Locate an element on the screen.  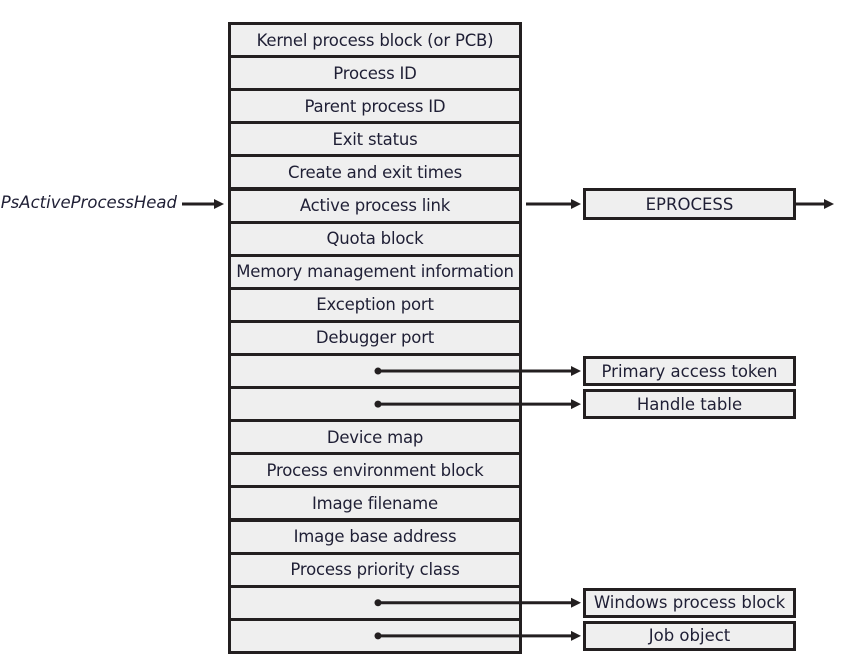
head-arrow-arrowhead is located at coordinates (219, 204).